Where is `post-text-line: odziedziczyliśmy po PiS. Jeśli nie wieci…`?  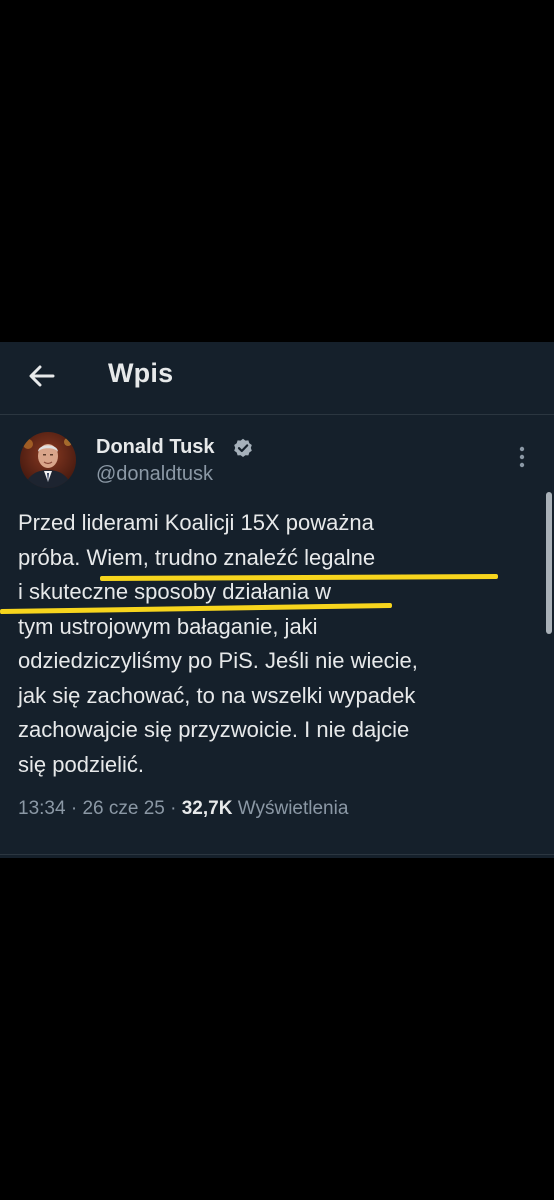
post-text-line: odziedziczyliśmy po PiS. Jeśli nie wieci… is located at coordinates (218, 660).